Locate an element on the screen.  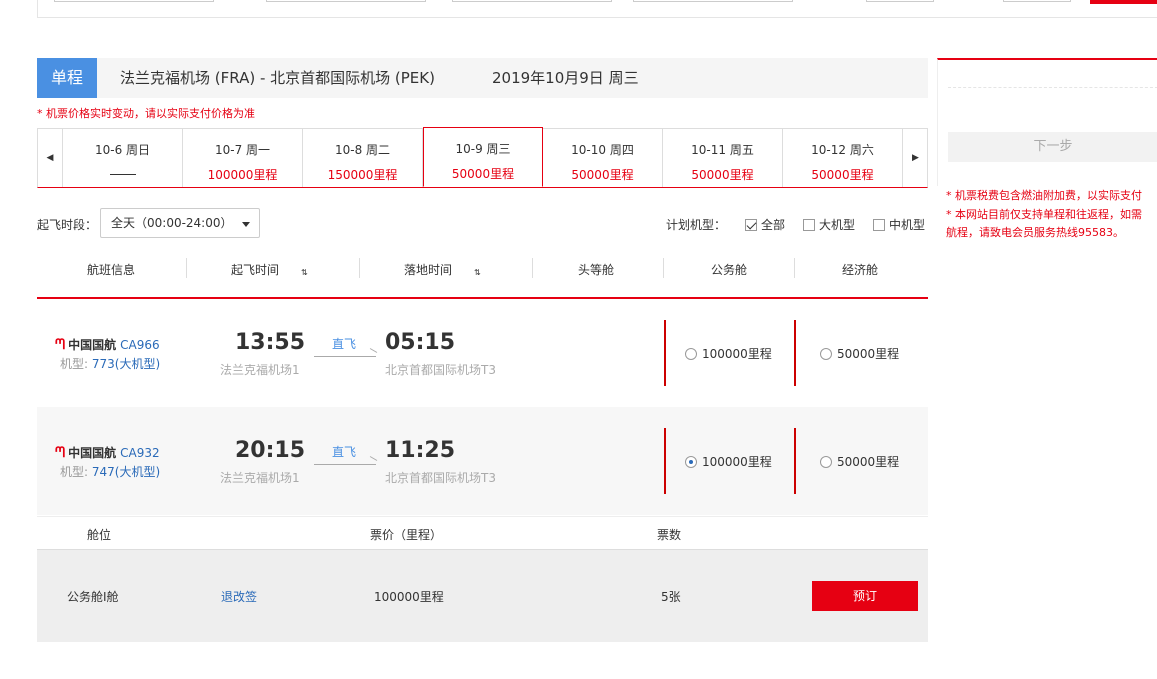
date-label: 10-10 周四 is located at coordinates (602, 150).